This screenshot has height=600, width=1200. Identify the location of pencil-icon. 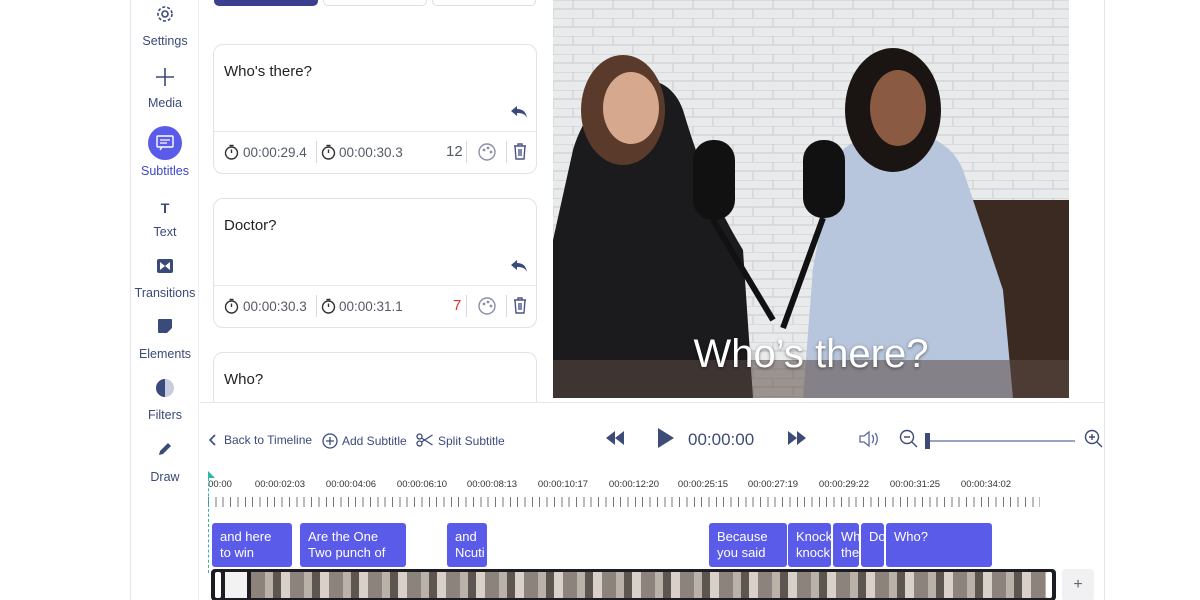
(165, 453).